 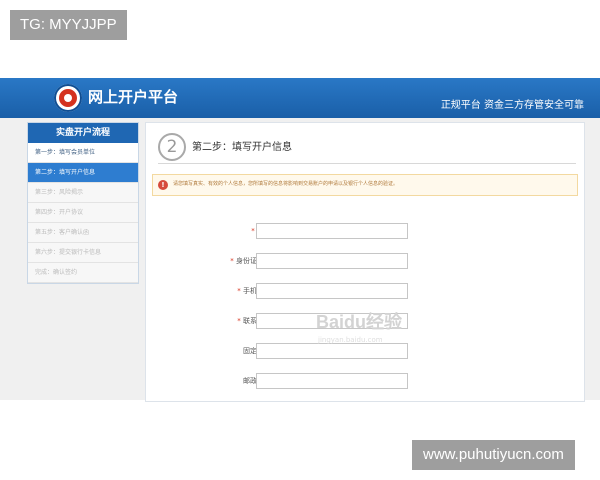 I want to click on sidebar-step-1: 第一步：填写会员单位, so click(x=83, y=153).